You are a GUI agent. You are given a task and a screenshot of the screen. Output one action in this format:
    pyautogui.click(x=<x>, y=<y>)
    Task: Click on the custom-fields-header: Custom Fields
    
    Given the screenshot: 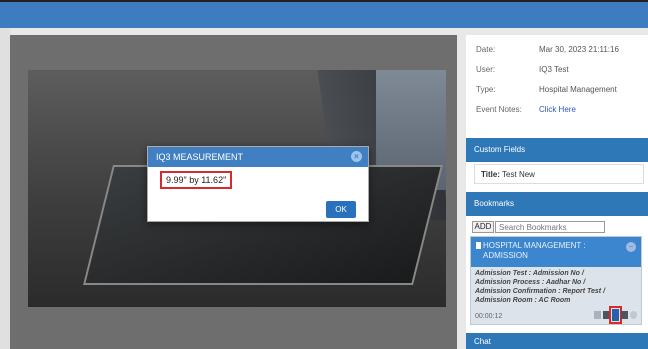 What is the action you would take?
    pyautogui.click(x=557, y=150)
    